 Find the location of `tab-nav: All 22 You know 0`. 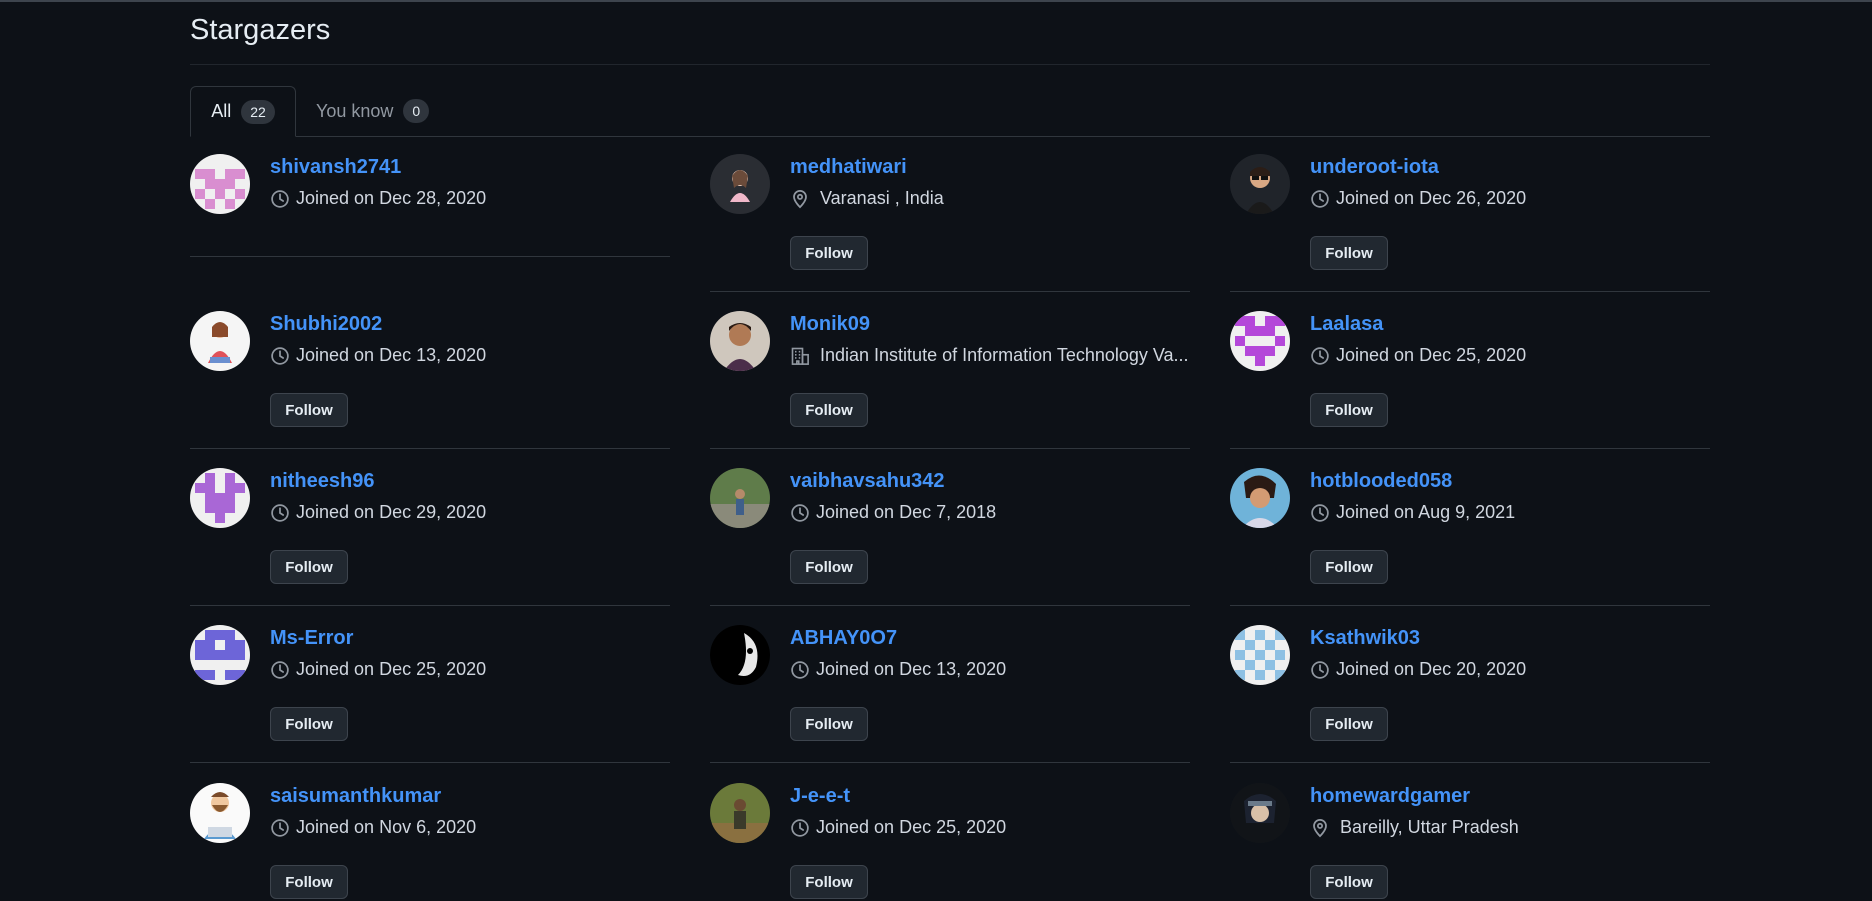

tab-nav: All 22 You know 0 is located at coordinates (950, 111).